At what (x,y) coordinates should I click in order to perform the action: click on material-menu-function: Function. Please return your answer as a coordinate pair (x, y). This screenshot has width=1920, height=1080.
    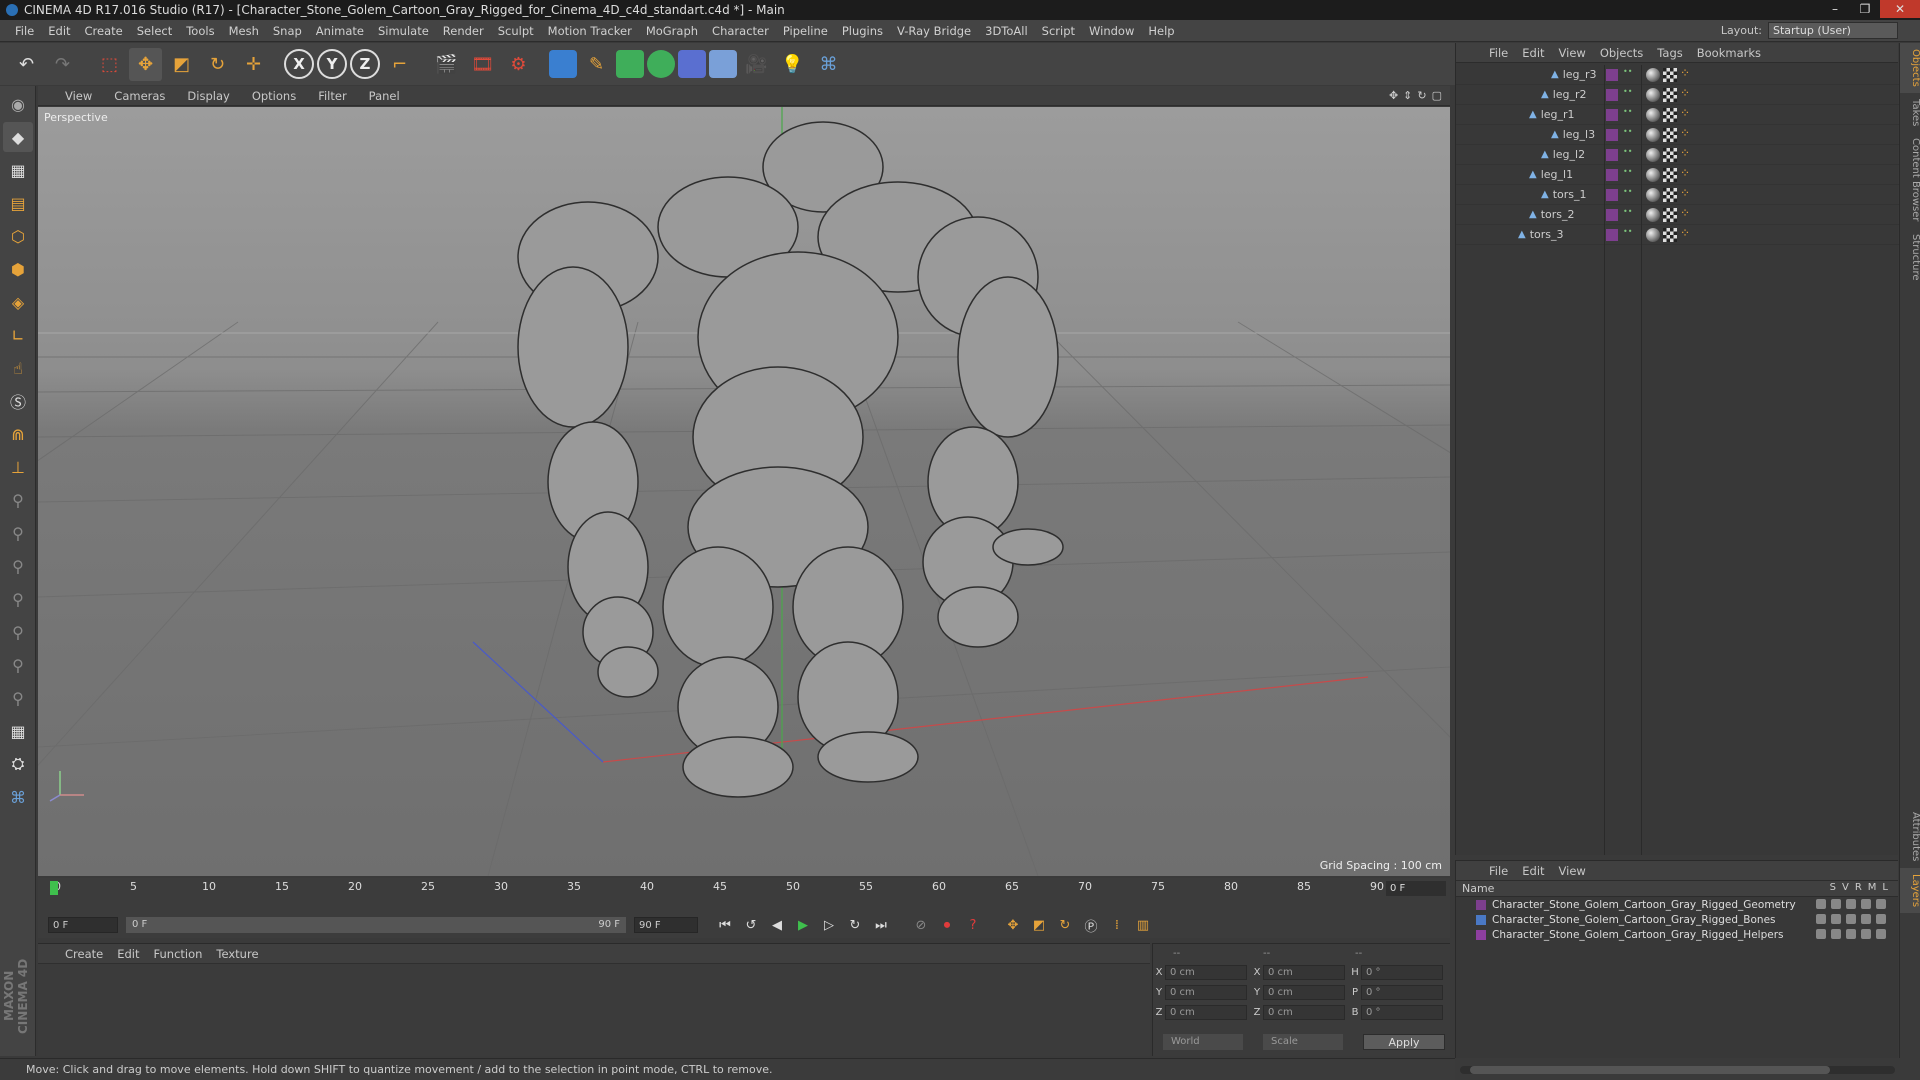
    Looking at the image, I should click on (178, 954).